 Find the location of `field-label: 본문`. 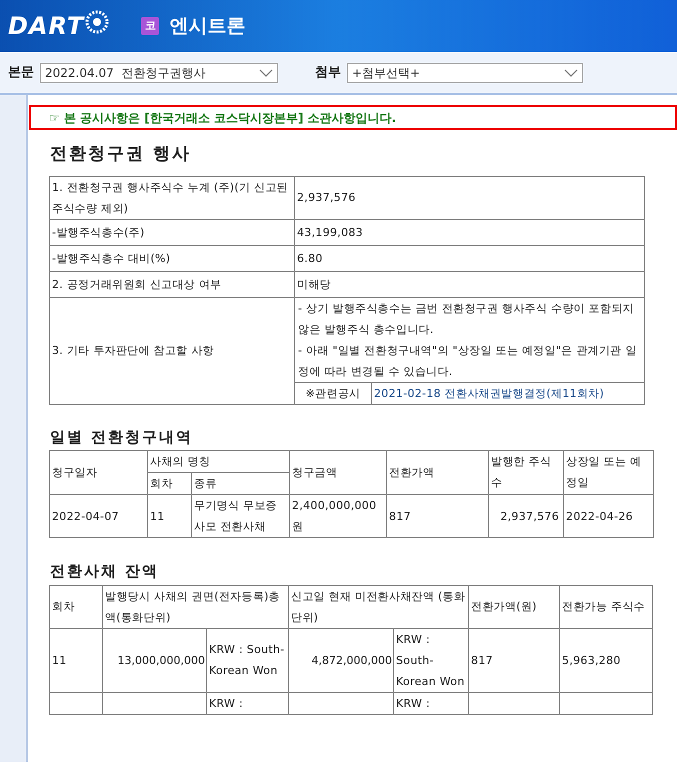

field-label: 본문 is located at coordinates (21, 73).